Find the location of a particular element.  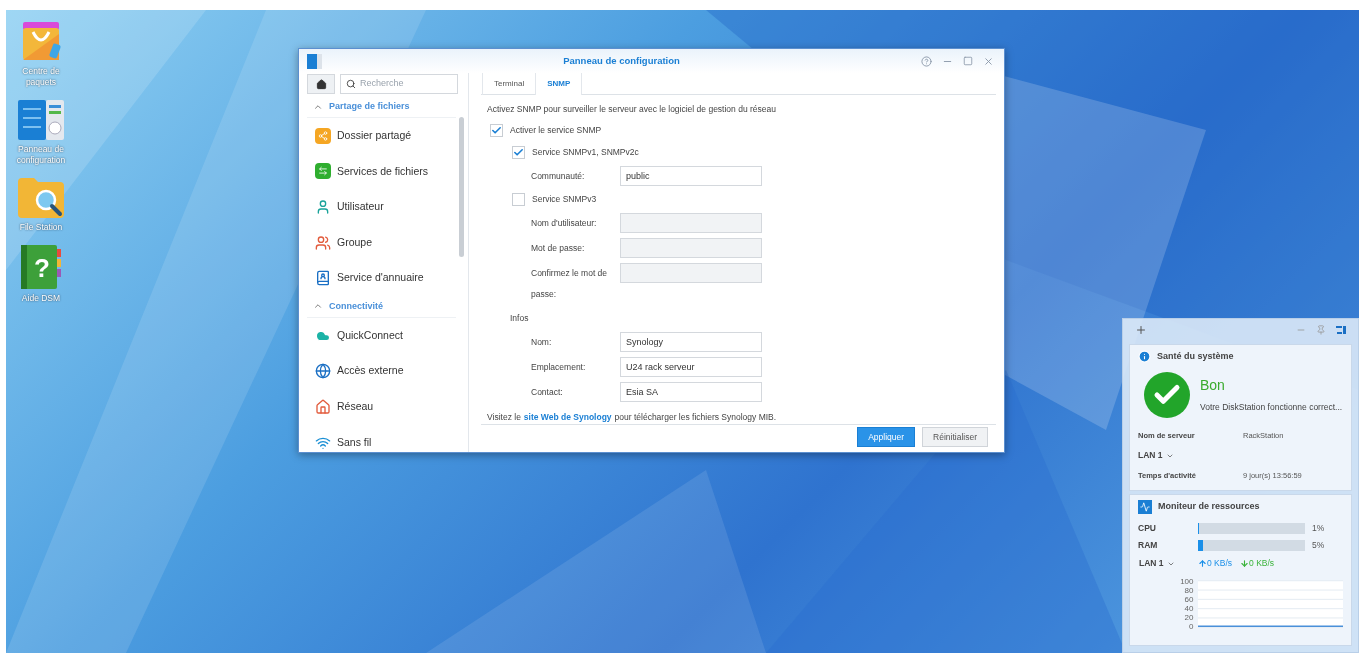

user-icon is located at coordinates (323, 207).